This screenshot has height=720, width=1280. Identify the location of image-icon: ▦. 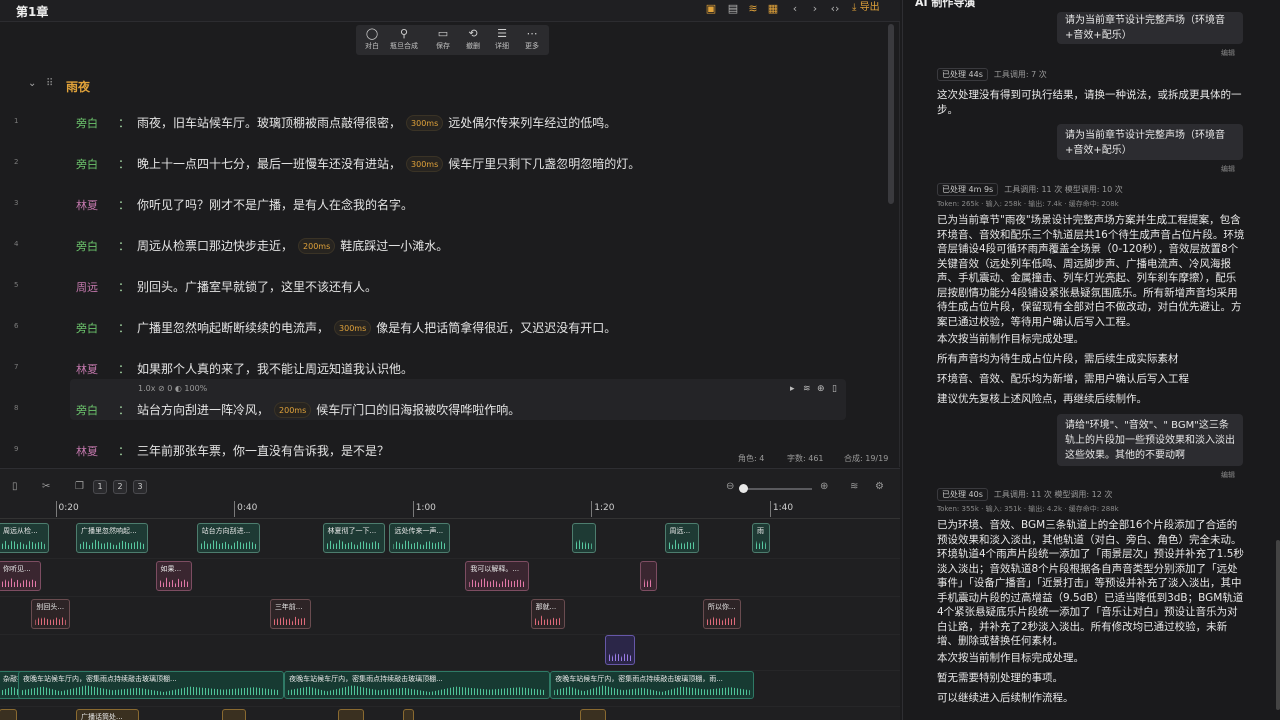
(773, 9).